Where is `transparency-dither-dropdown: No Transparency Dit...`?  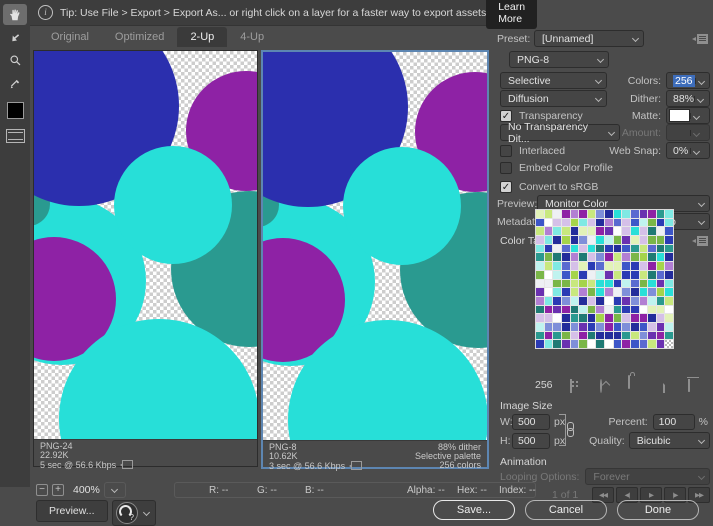
transparency-dither-dropdown: No Transparency Dit... is located at coordinates (560, 133).